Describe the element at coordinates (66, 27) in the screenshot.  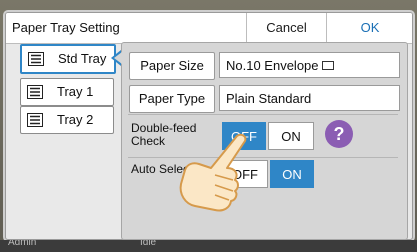
I see `dialog-title: Paper Tray Setting` at that location.